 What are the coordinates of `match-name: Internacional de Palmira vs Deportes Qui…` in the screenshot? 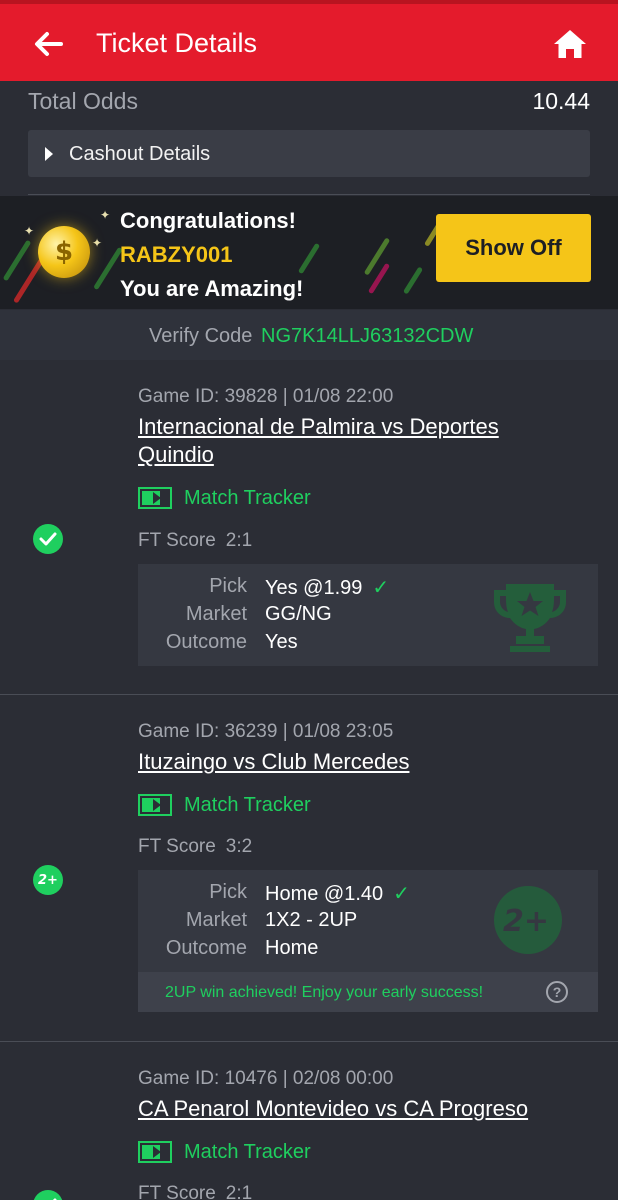 It's located at (358, 441).